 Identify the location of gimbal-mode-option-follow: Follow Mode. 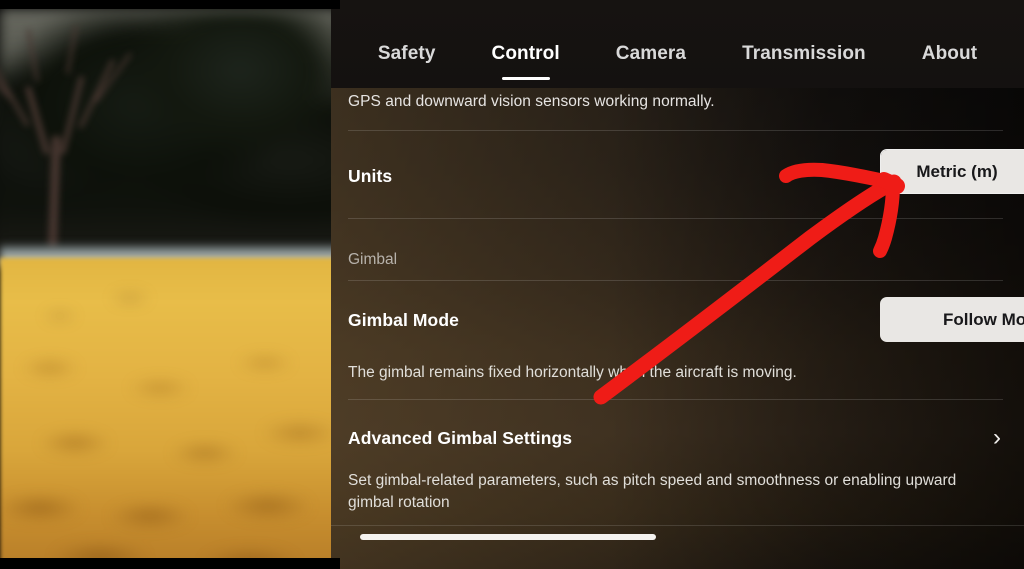
(952, 319).